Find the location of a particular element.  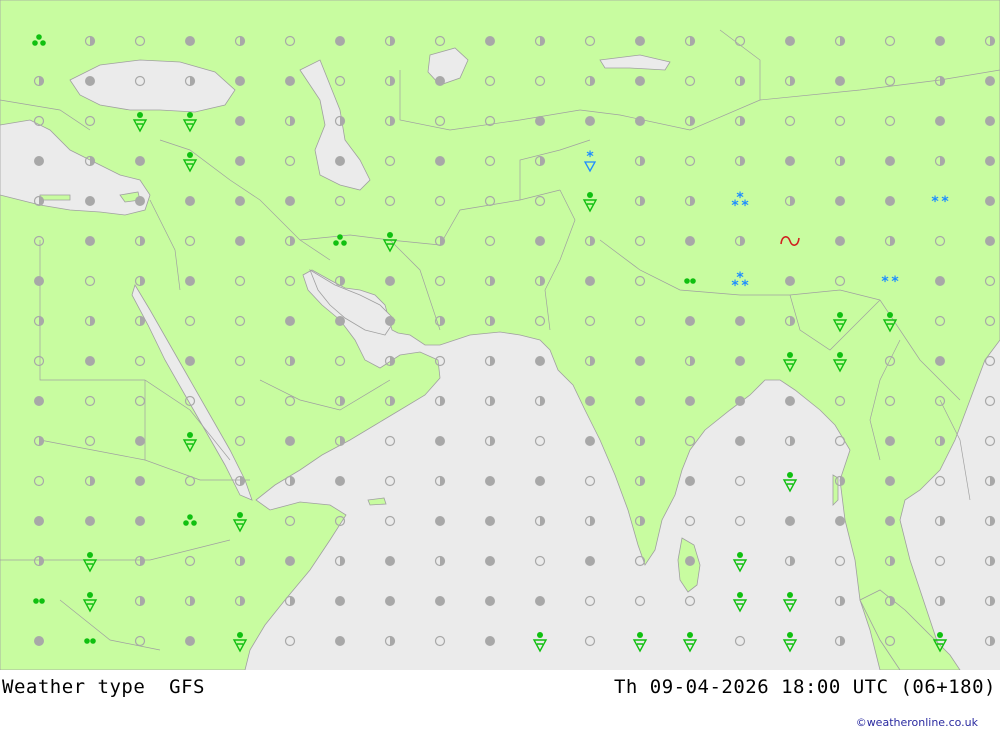

map-valid-time: Th 09-04-2026 18:00 UTC (06+180) is located at coordinates (804, 687).